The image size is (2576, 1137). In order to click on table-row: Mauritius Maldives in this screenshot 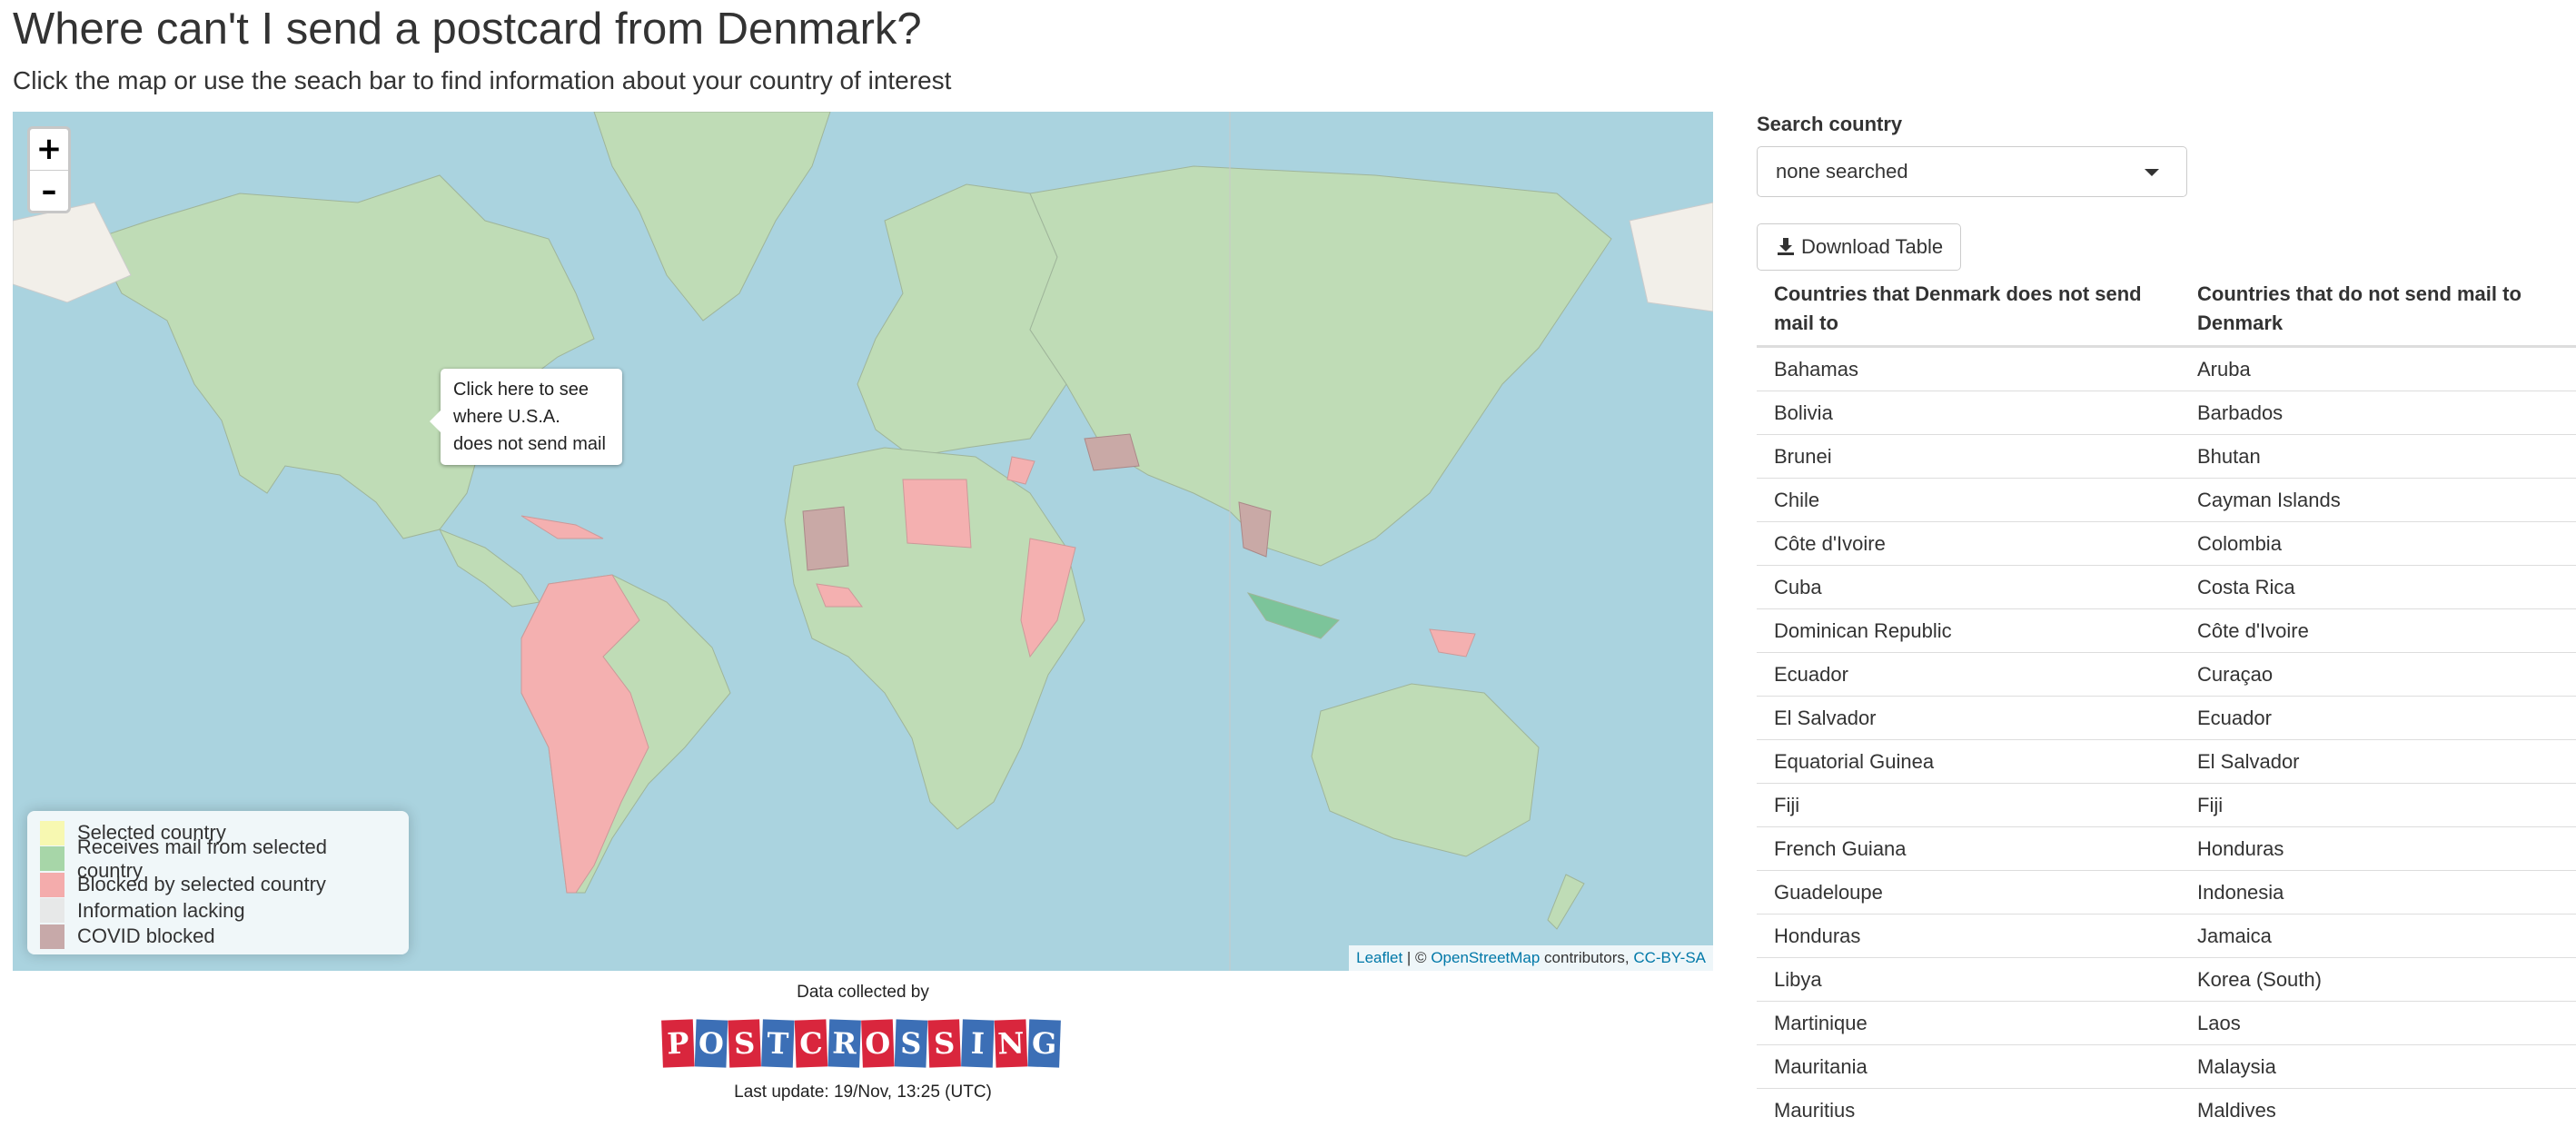, I will do `click(2166, 1110)`.